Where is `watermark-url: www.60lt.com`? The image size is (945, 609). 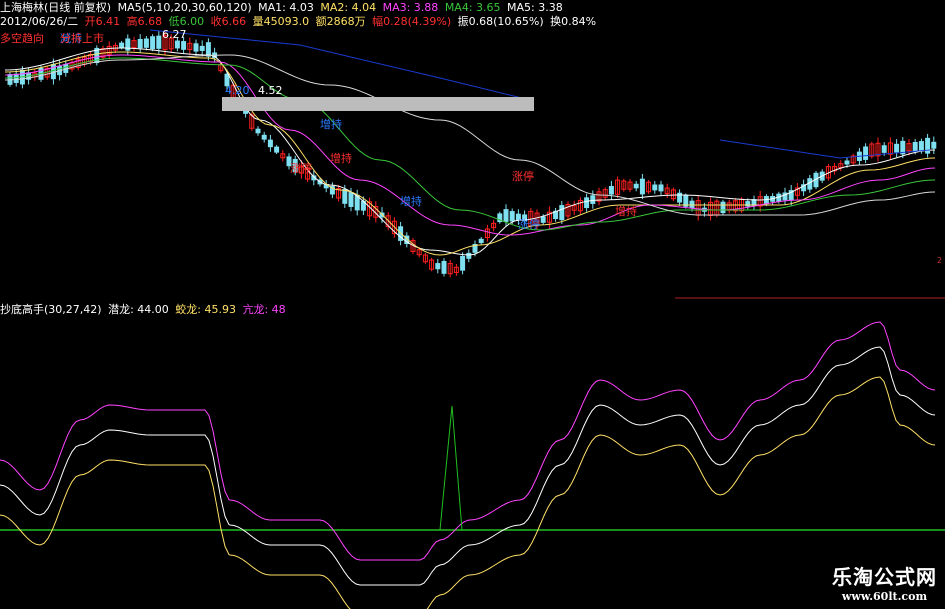 watermark-url: www.60lt.com is located at coordinates (884, 596).